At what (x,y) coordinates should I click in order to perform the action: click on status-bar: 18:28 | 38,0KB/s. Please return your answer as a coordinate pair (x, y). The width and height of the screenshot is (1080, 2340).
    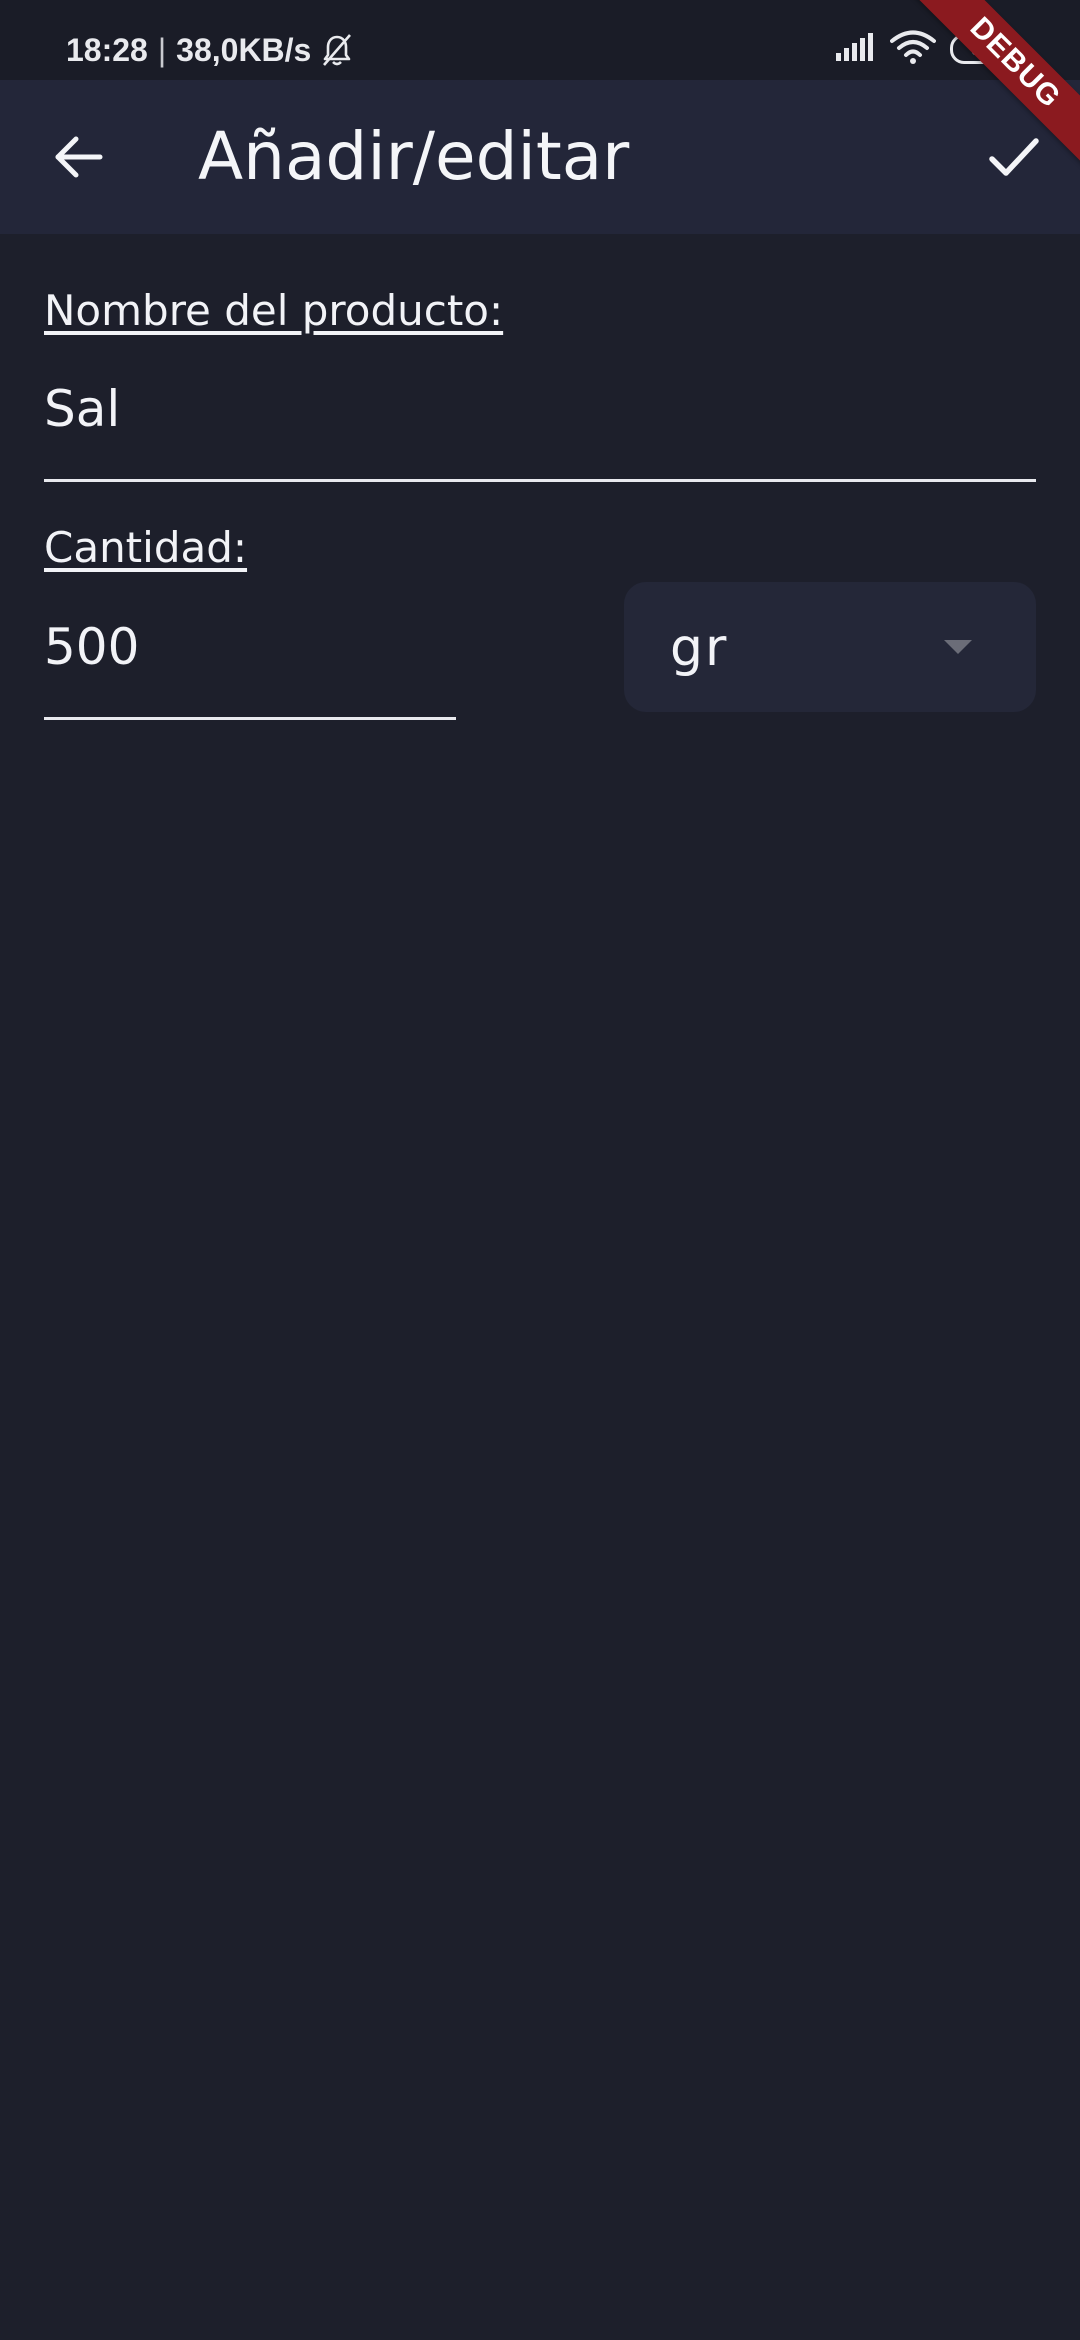
    Looking at the image, I should click on (540, 40).